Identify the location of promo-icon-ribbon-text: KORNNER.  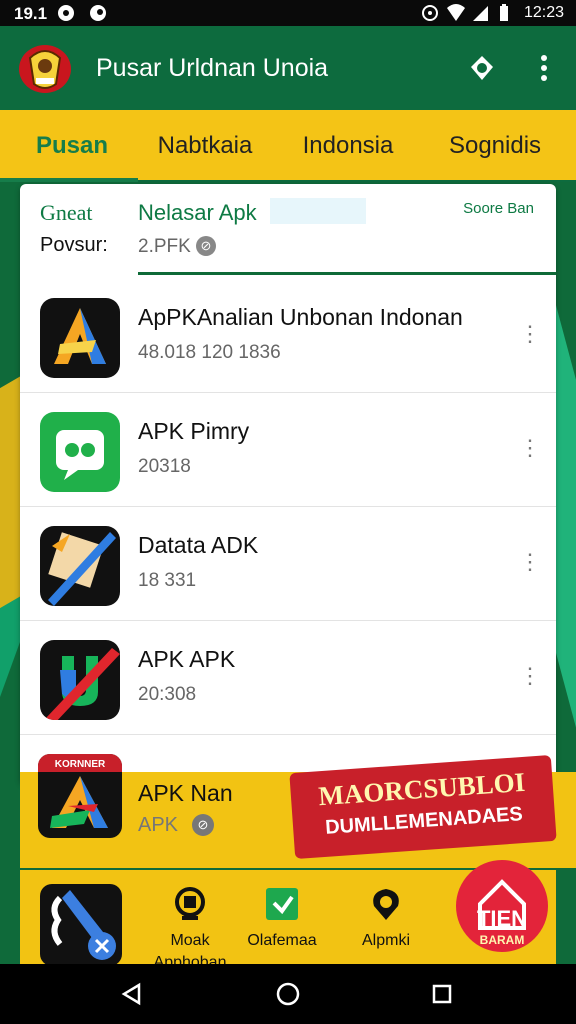
(80, 764).